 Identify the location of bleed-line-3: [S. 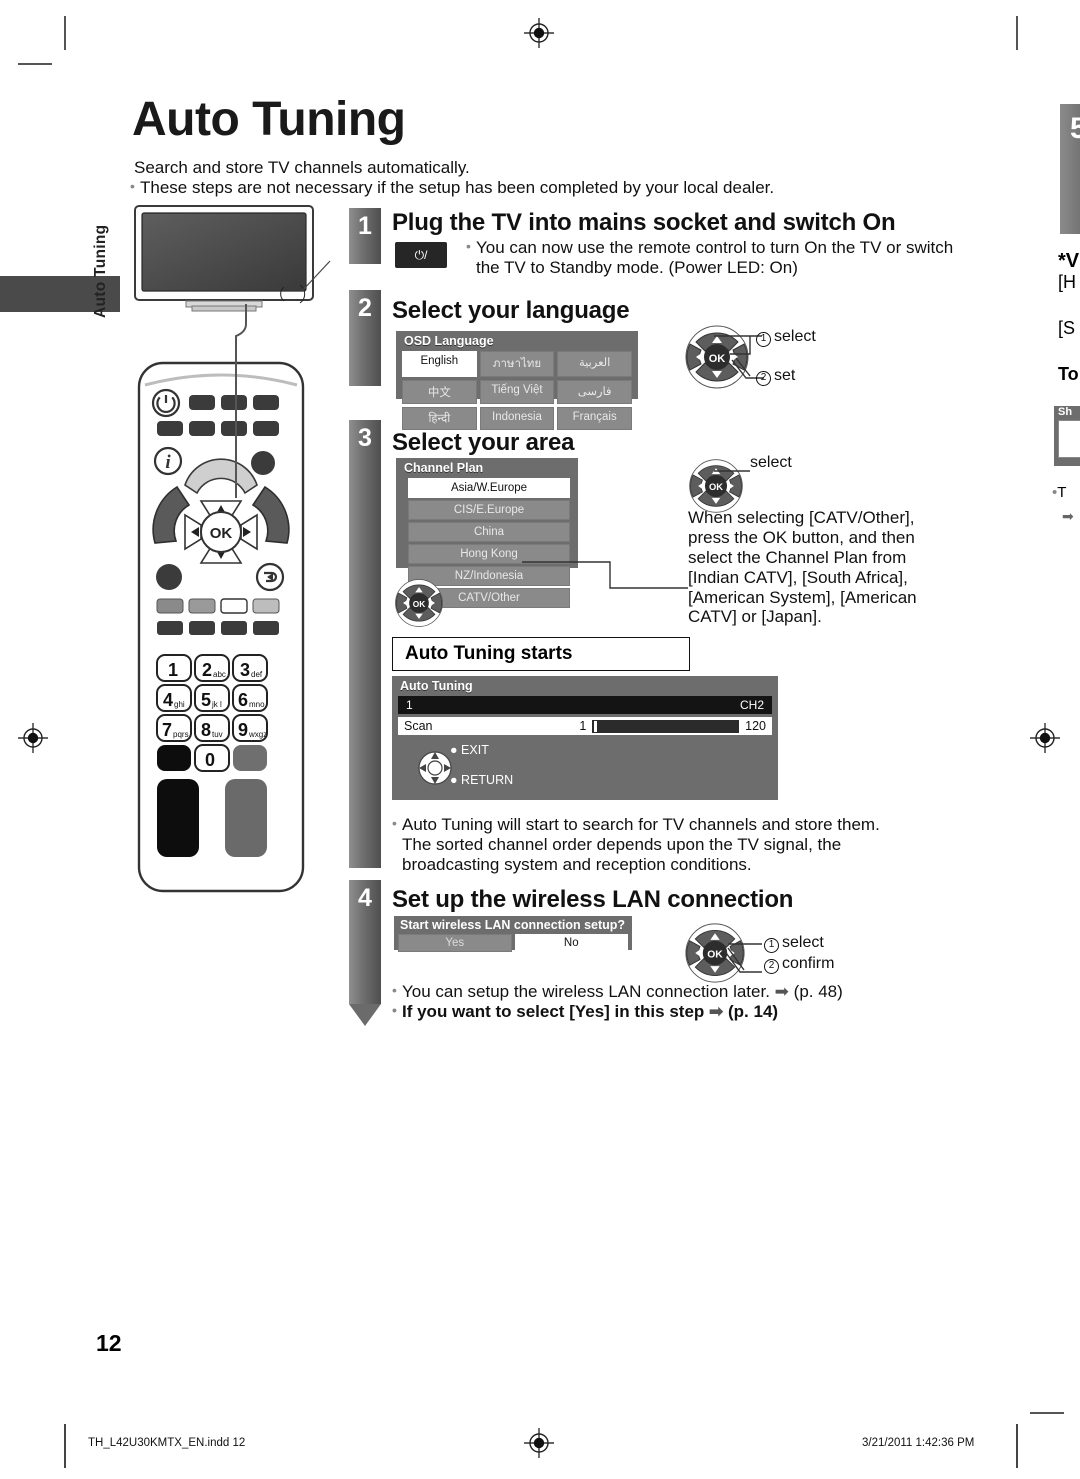
(1067, 328).